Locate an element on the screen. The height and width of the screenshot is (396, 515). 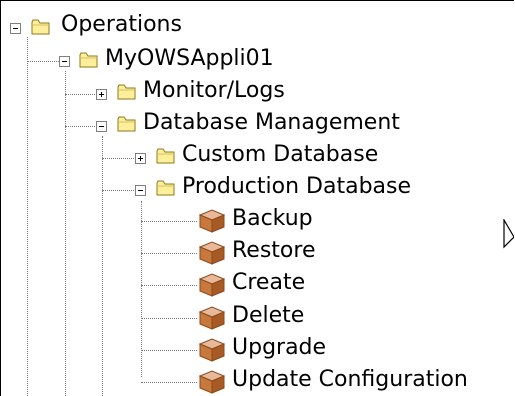
tree-node-restore: Restore is located at coordinates (273, 251).